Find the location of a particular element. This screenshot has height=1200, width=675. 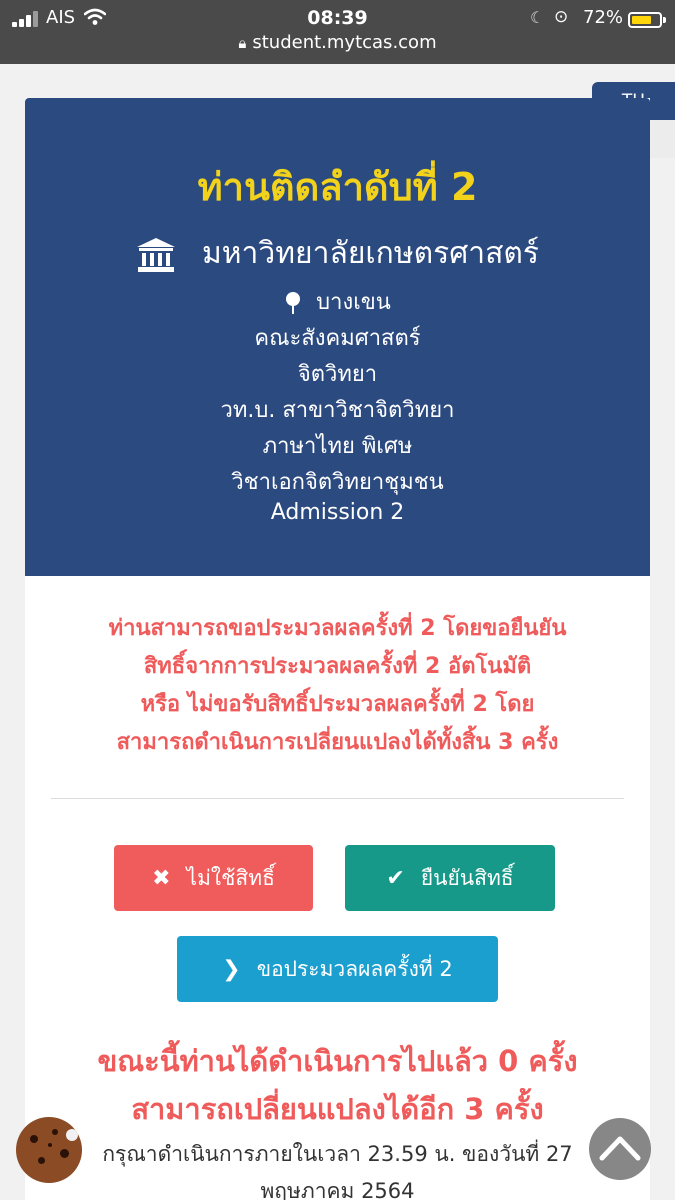

program-name: ภาษาไทย พิเศษ is located at coordinates (337, 446).